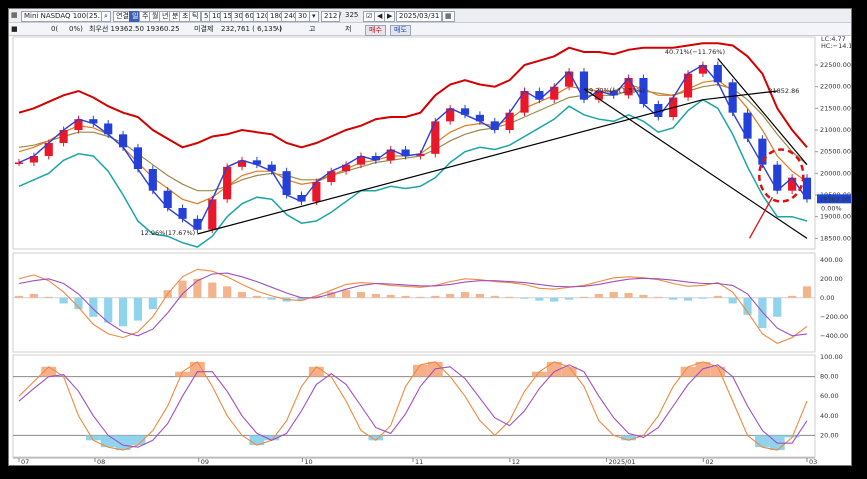 The width and height of the screenshot is (867, 479). I want to click on date-field: 2025/03/31, so click(419, 16).